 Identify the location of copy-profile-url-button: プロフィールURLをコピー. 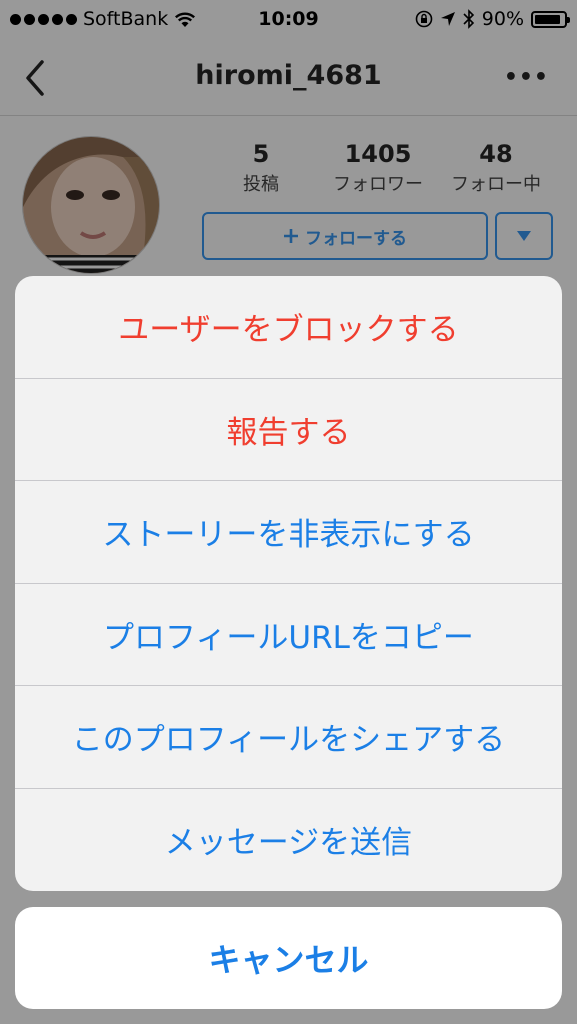
(288, 635).